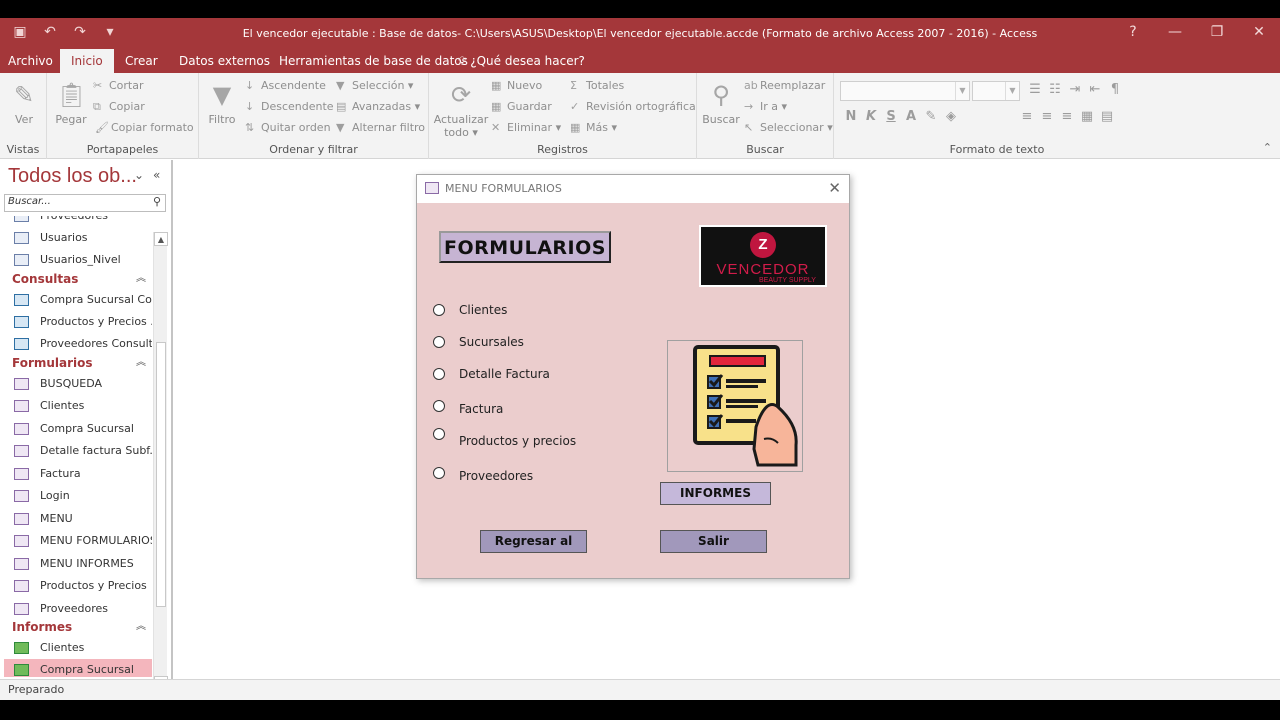 The width and height of the screenshot is (1280, 720). I want to click on totales-button: Σ Totales, so click(597, 86).